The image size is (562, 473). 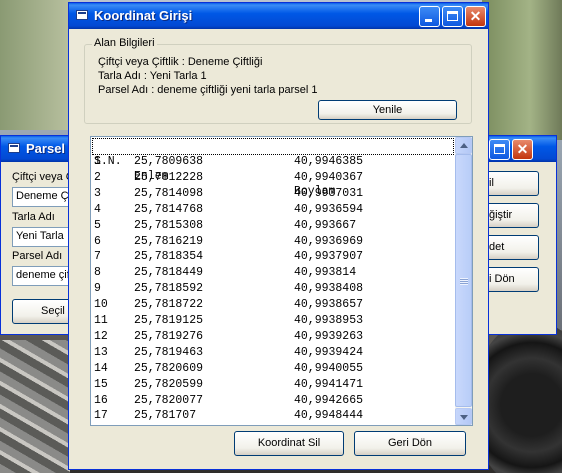 What do you see at coordinates (329, 177) in the screenshot?
I see `row-longitude: 40,9940367` at bounding box center [329, 177].